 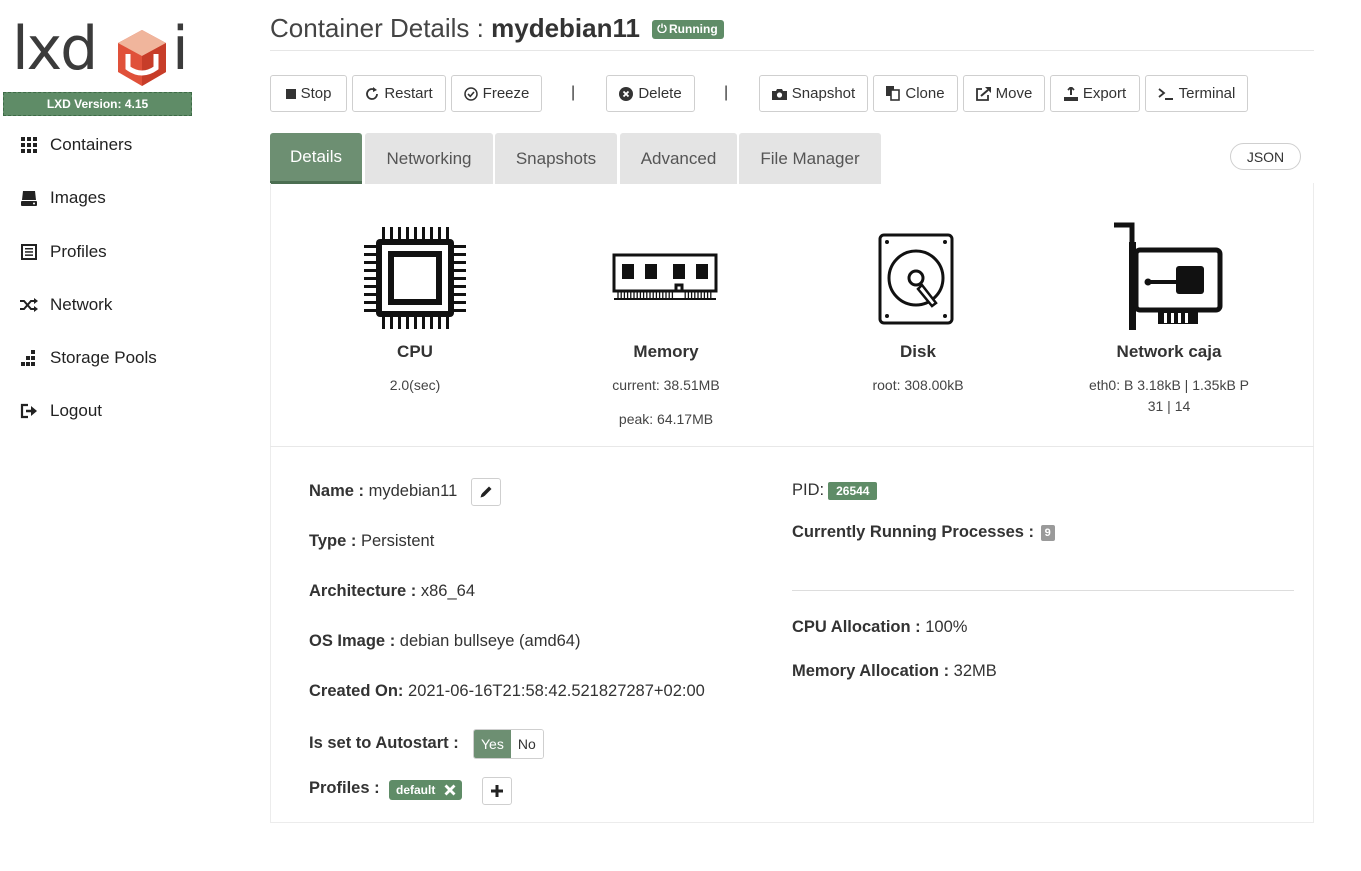 What do you see at coordinates (316, 158) in the screenshot?
I see `tab-details: Details` at bounding box center [316, 158].